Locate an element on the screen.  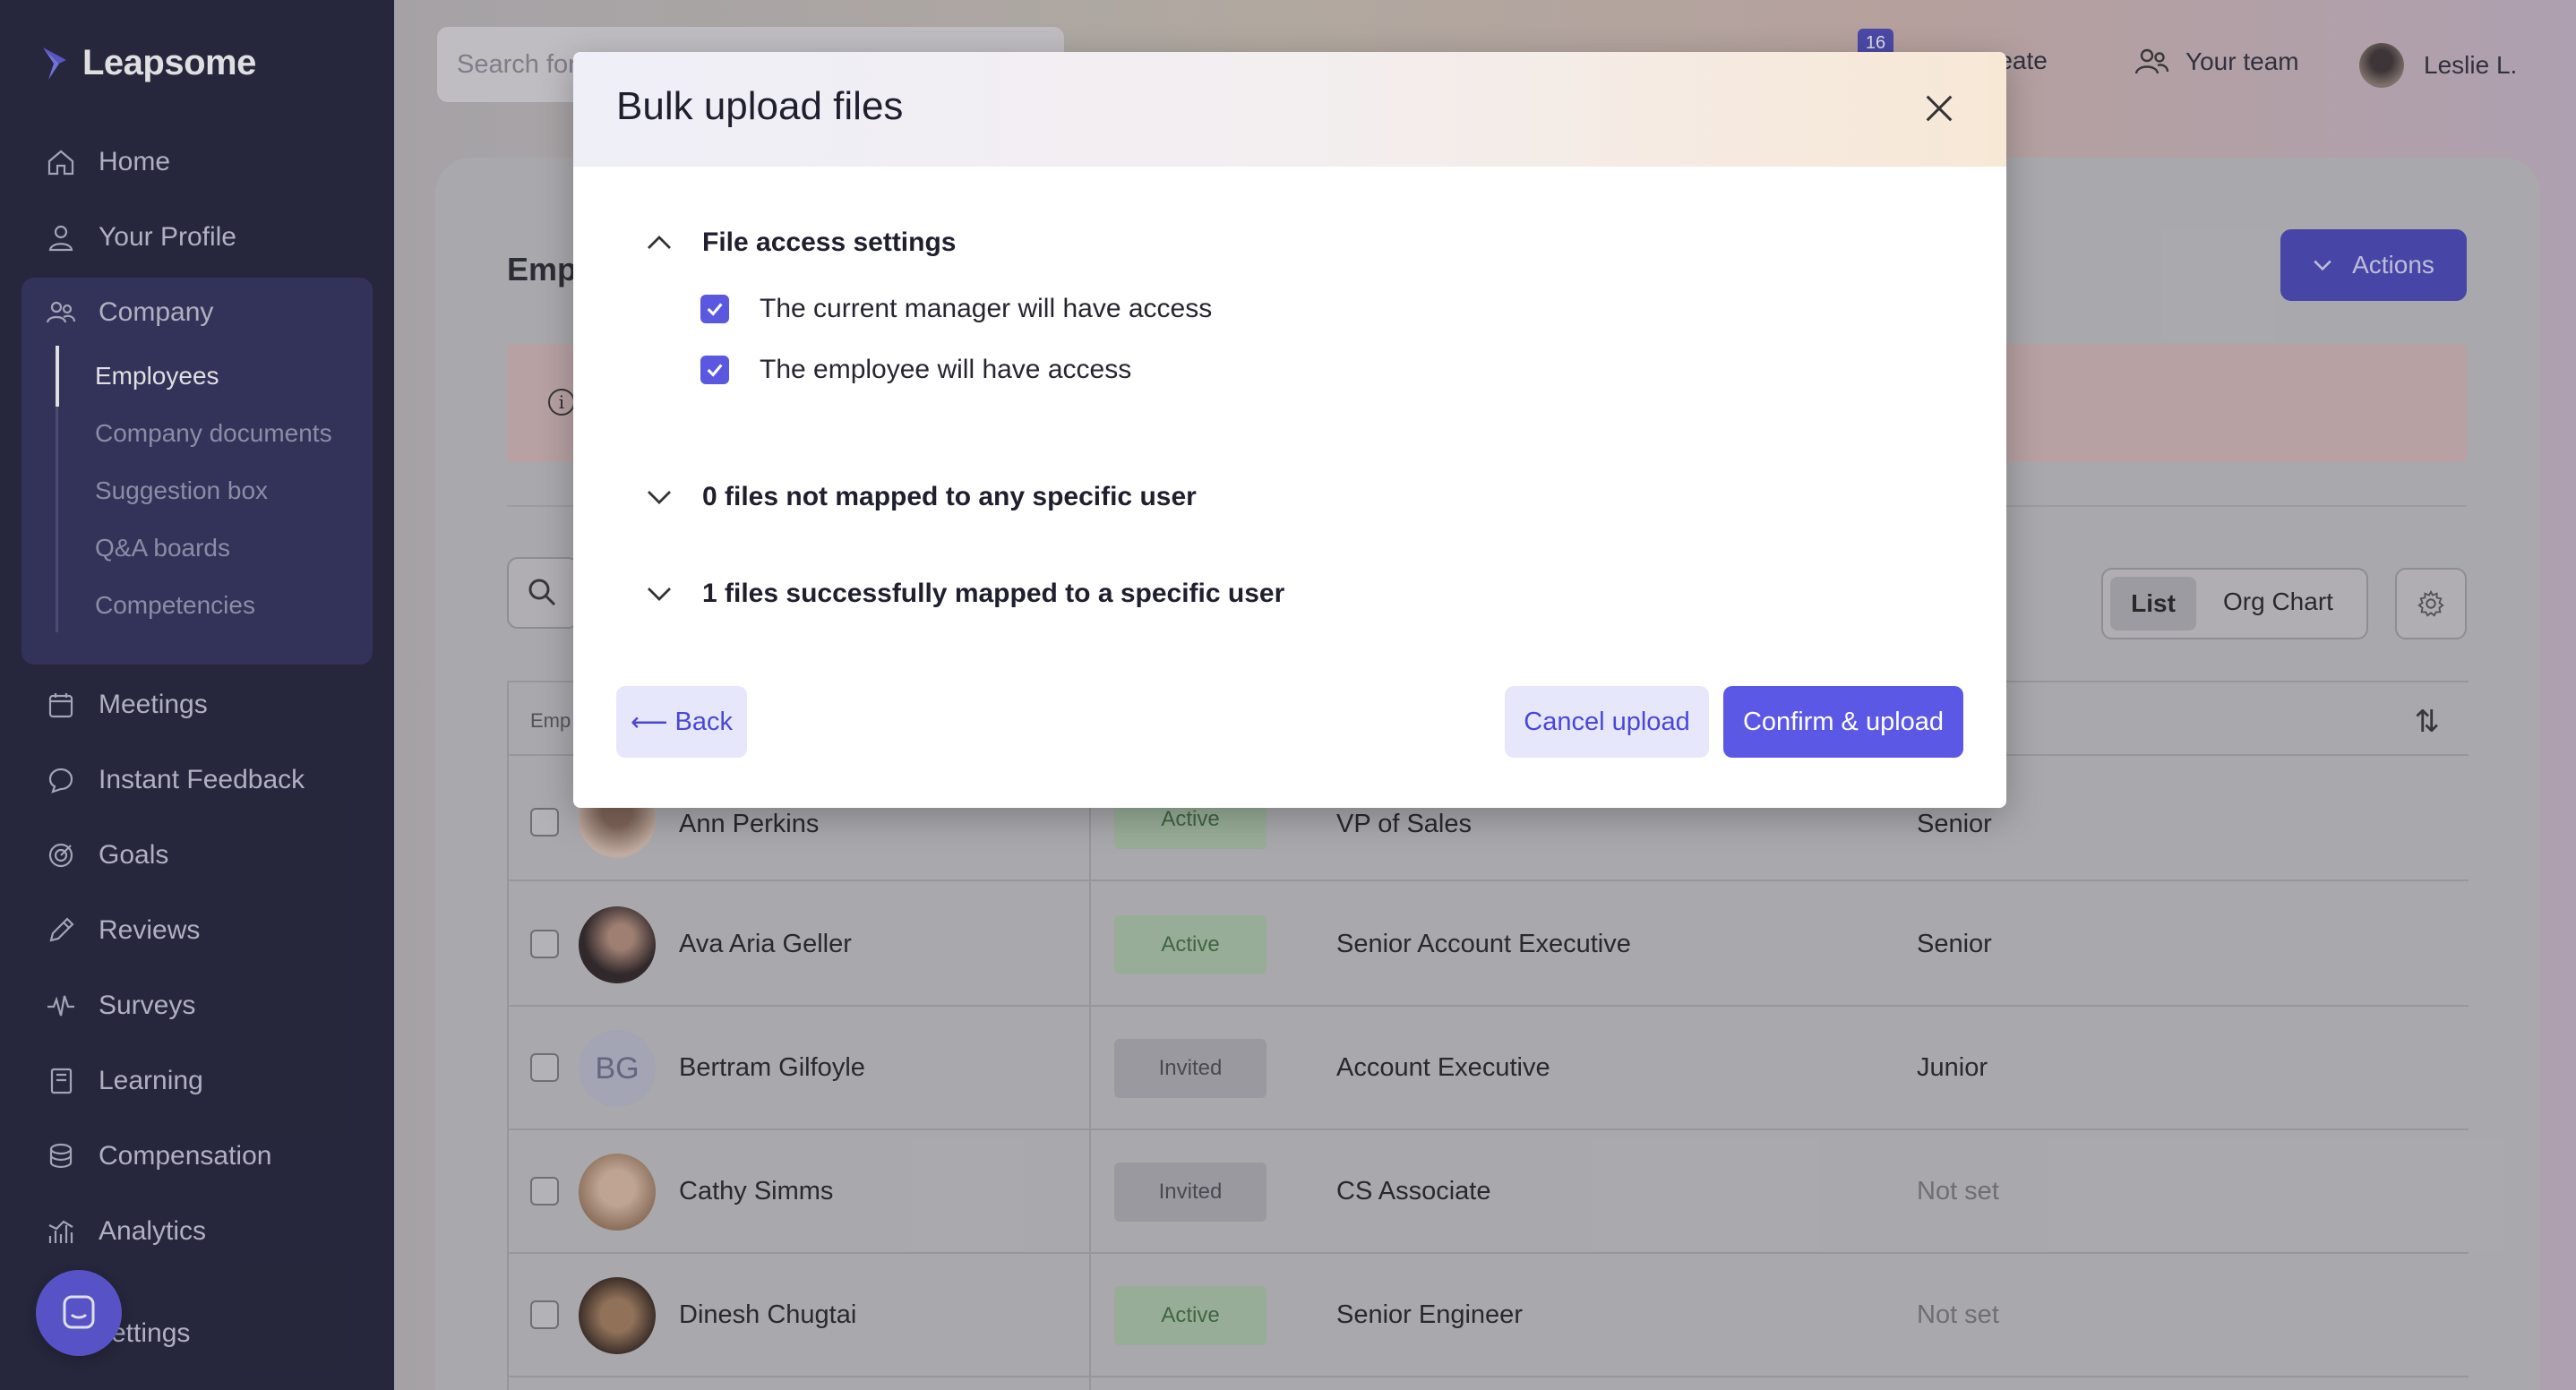
section-title: File access settings is located at coordinates (829, 242).